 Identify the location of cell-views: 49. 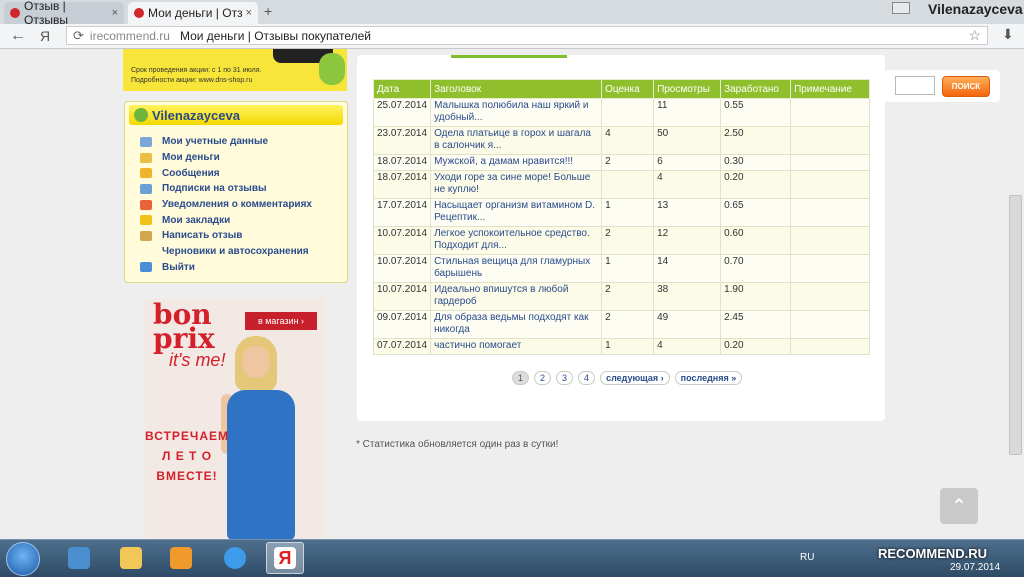
(687, 324).